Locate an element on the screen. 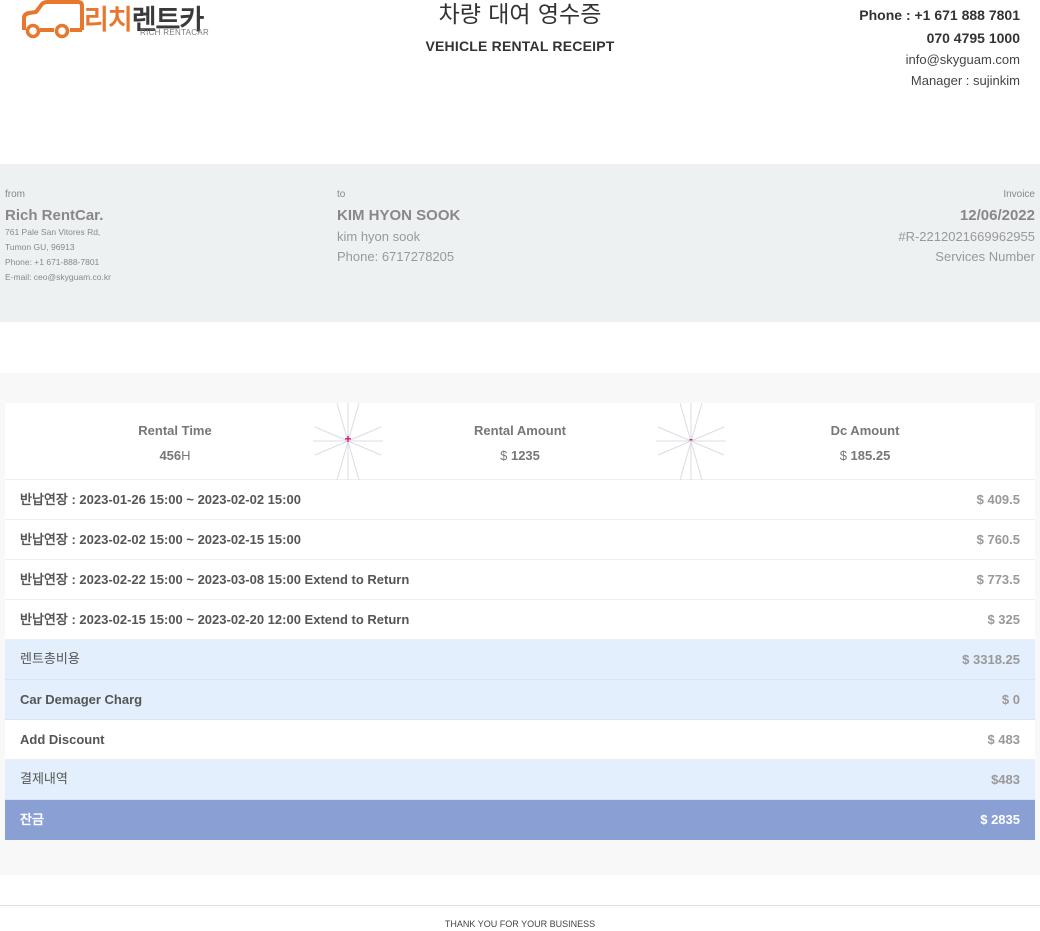 The image size is (1040, 931). damage-charge-row: Car Demager Charg $ 0 is located at coordinates (520, 700).